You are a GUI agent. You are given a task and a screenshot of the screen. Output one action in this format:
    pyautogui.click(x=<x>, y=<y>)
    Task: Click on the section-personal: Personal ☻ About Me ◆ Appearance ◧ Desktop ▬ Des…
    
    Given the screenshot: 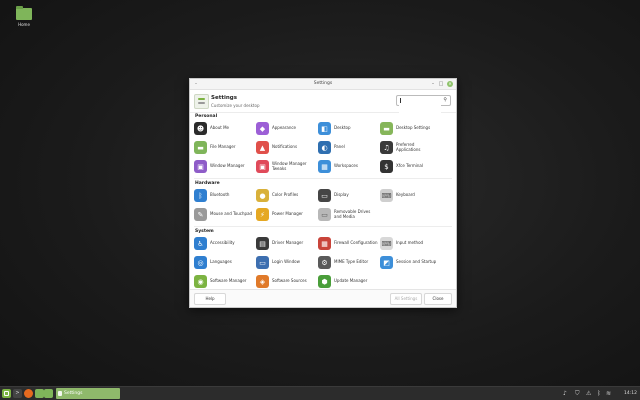 What is the action you would take?
    pyautogui.click(x=323, y=146)
    